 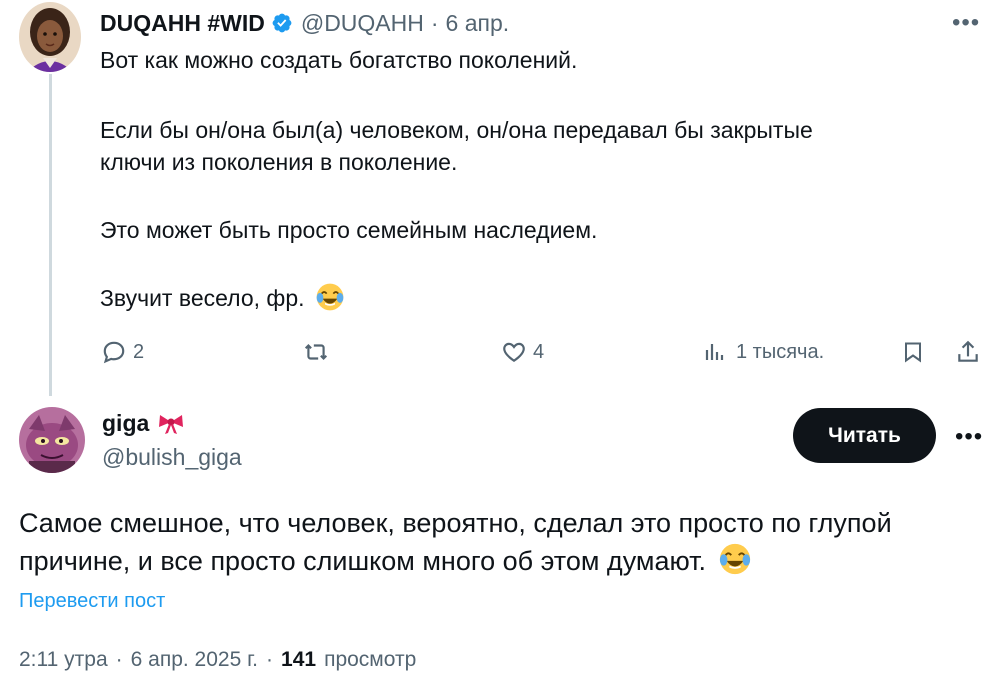 I want to click on like-button: 4, so click(x=522, y=352).